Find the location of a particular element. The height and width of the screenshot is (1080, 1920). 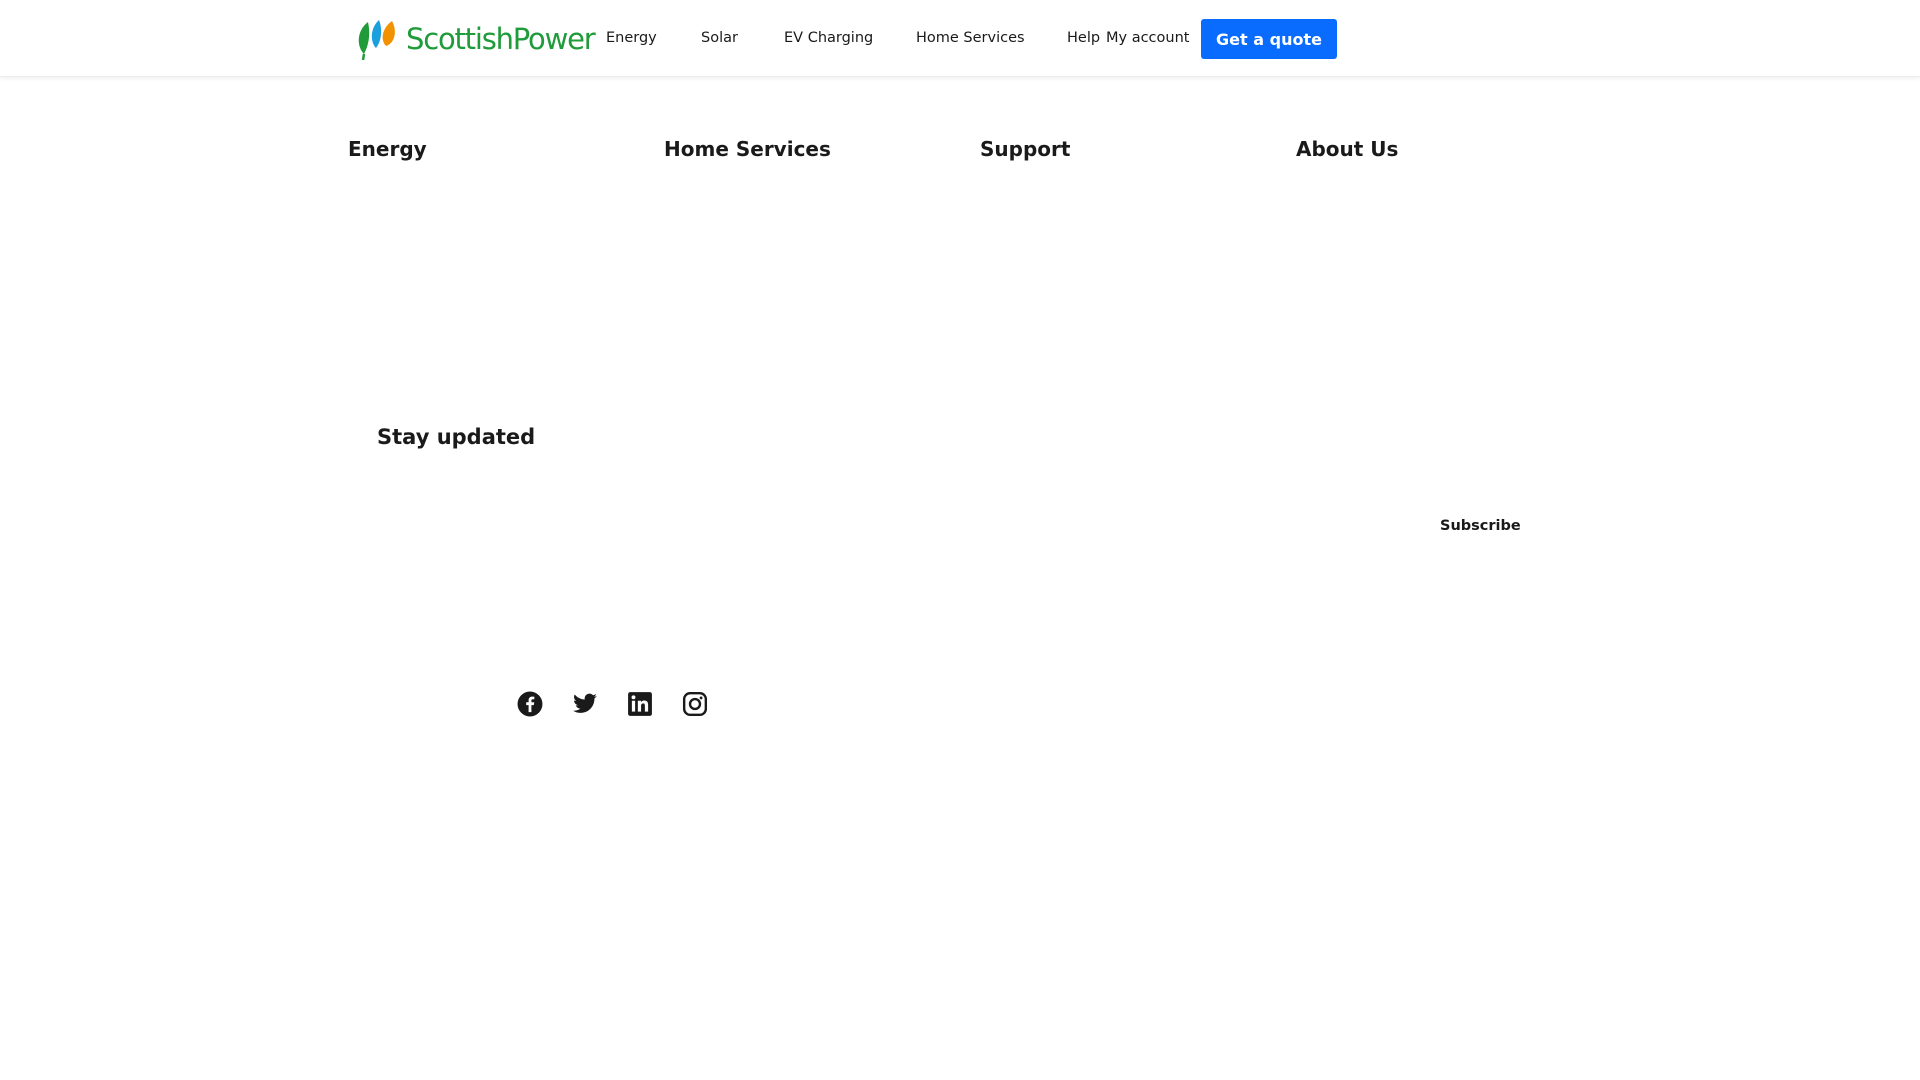

nav-energy: Energy is located at coordinates (631, 38).